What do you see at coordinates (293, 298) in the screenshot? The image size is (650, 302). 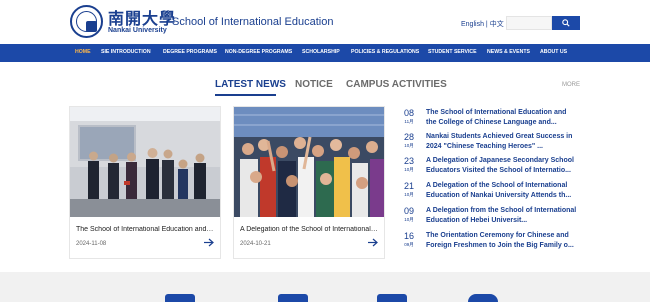 I see `document-icon` at bounding box center [293, 298].